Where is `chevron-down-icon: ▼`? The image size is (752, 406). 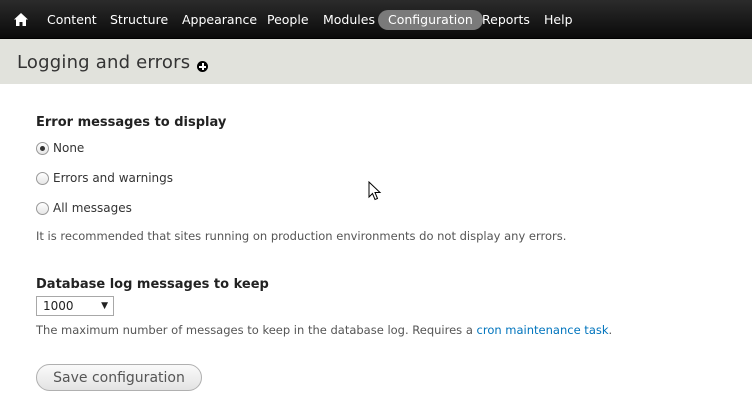
chevron-down-icon: ▼ is located at coordinates (104, 306).